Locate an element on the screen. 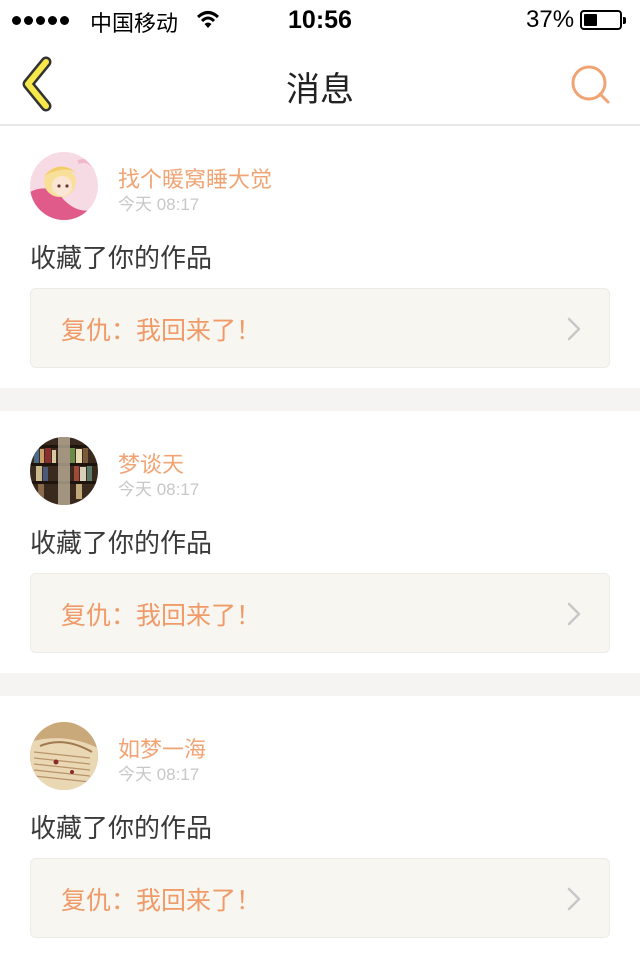 The height and width of the screenshot is (960, 640). open-book-avatar is located at coordinates (64, 756).